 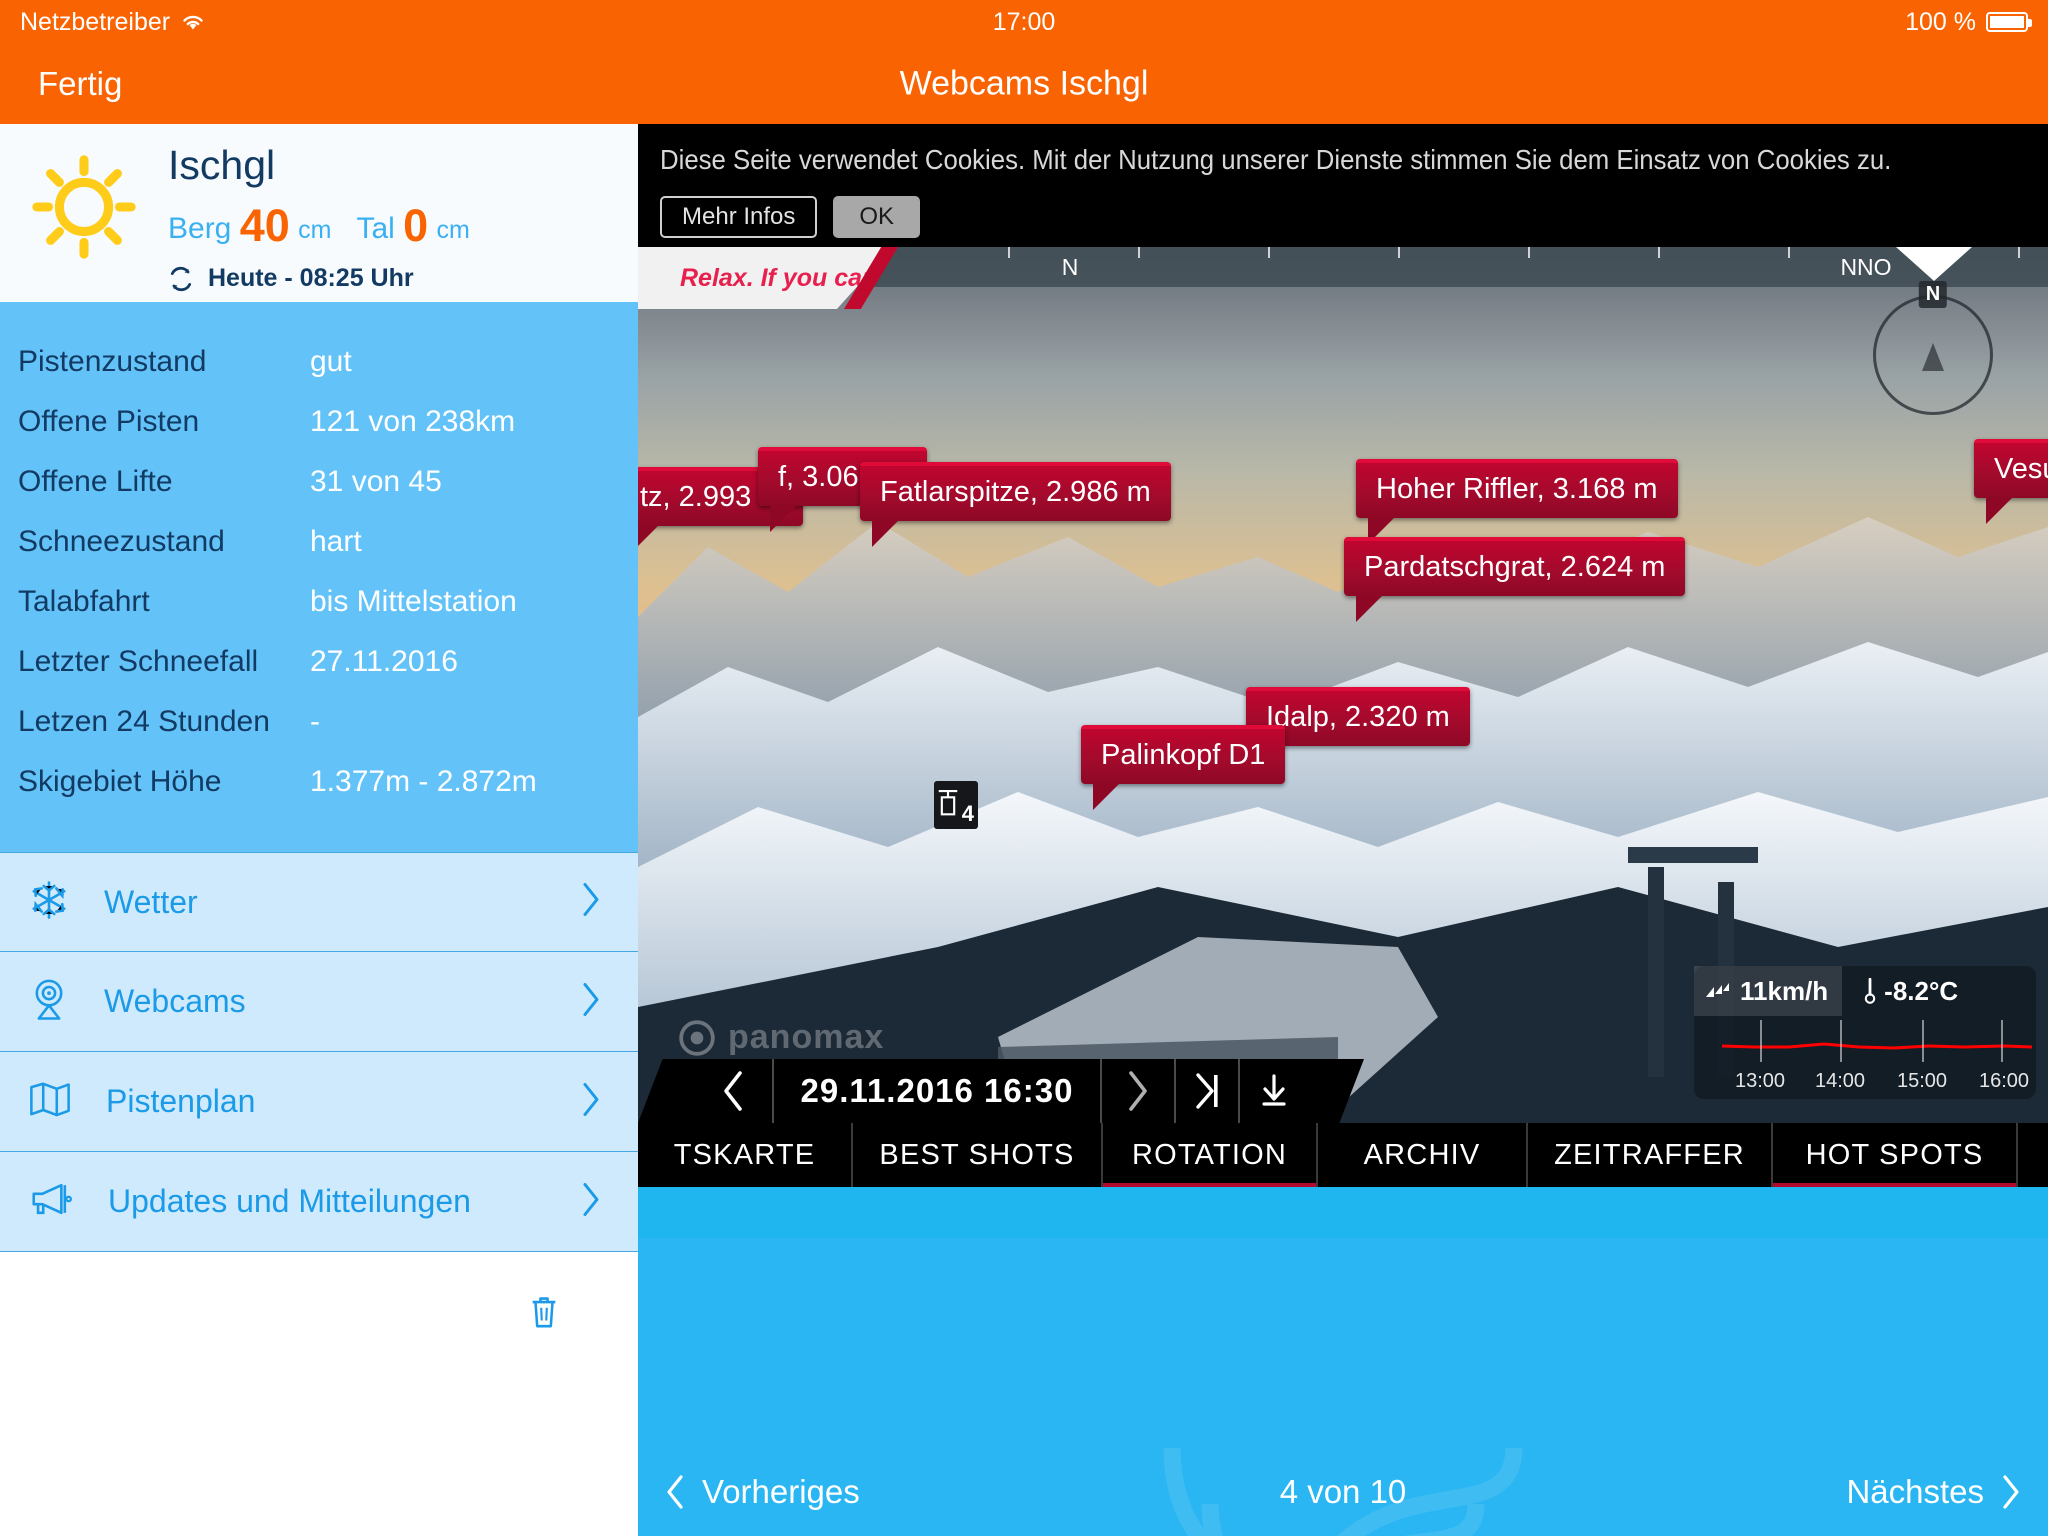 What do you see at coordinates (413, 601) in the screenshot?
I see `info-value: bis Mittelstation` at bounding box center [413, 601].